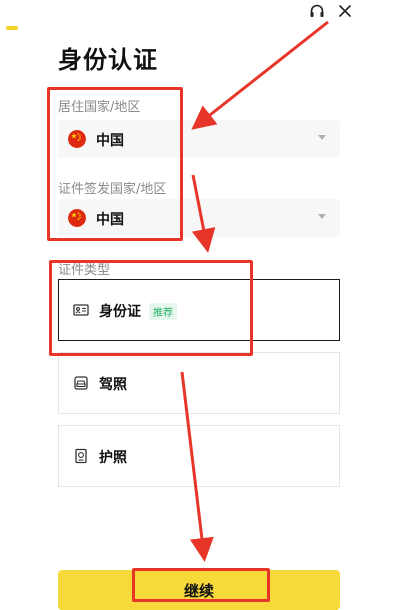 This screenshot has width=400, height=610. Describe the element at coordinates (199, 383) in the screenshot. I see `drivers-license-option: 驾照` at that location.